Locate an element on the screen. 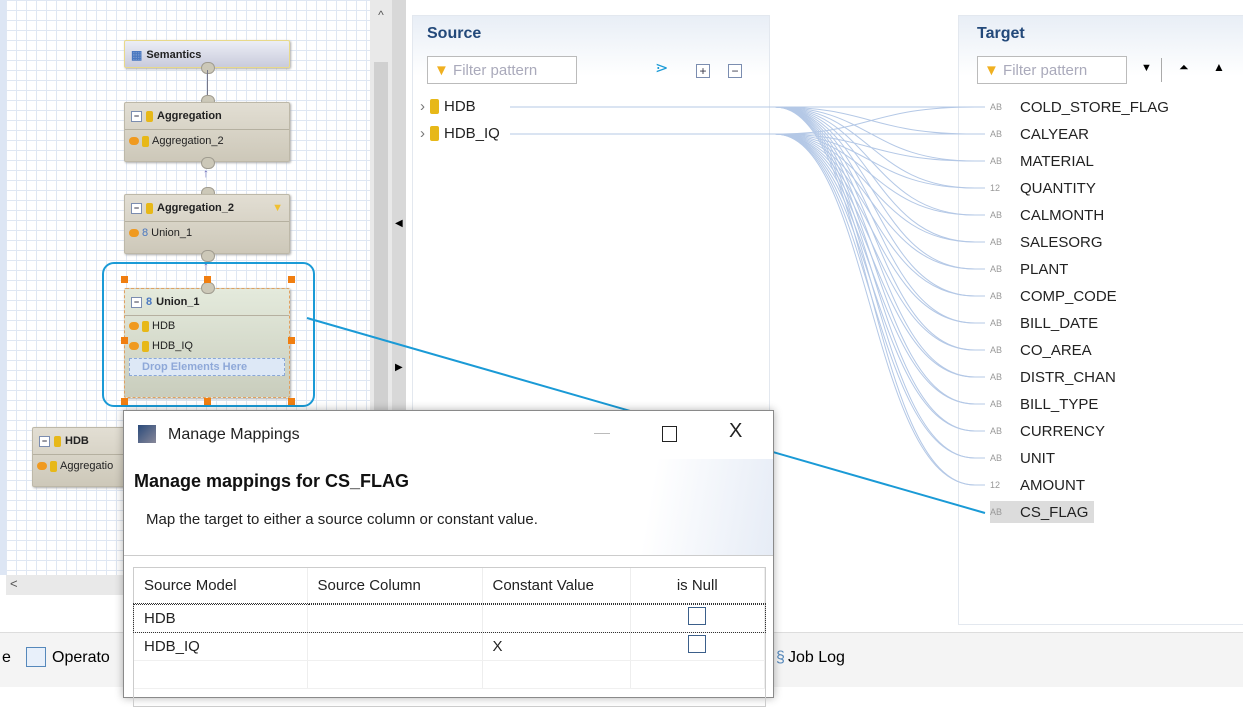 This screenshot has width=1243, height=707. maximize-button is located at coordinates (669, 434).